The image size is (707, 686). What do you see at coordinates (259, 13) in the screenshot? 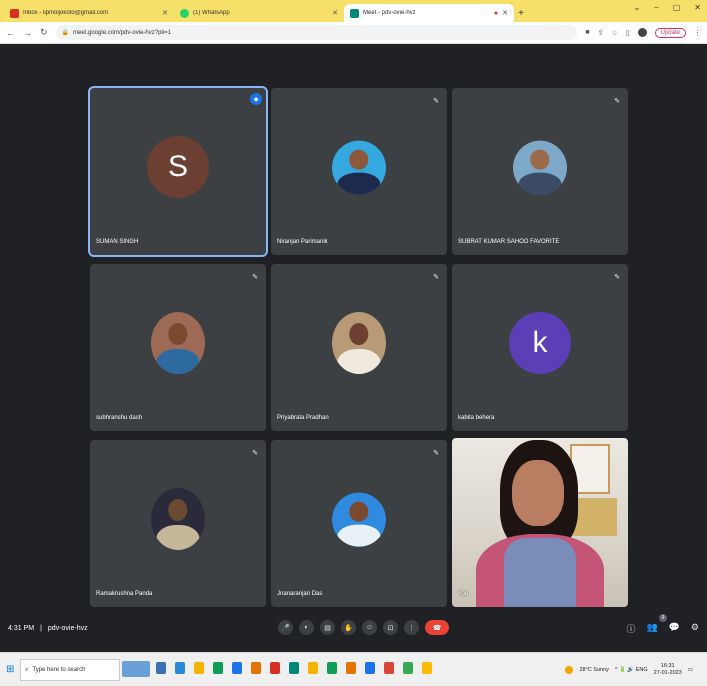
I see `tab-whatsapp: (1) WhatsApp ✕` at bounding box center [259, 13].